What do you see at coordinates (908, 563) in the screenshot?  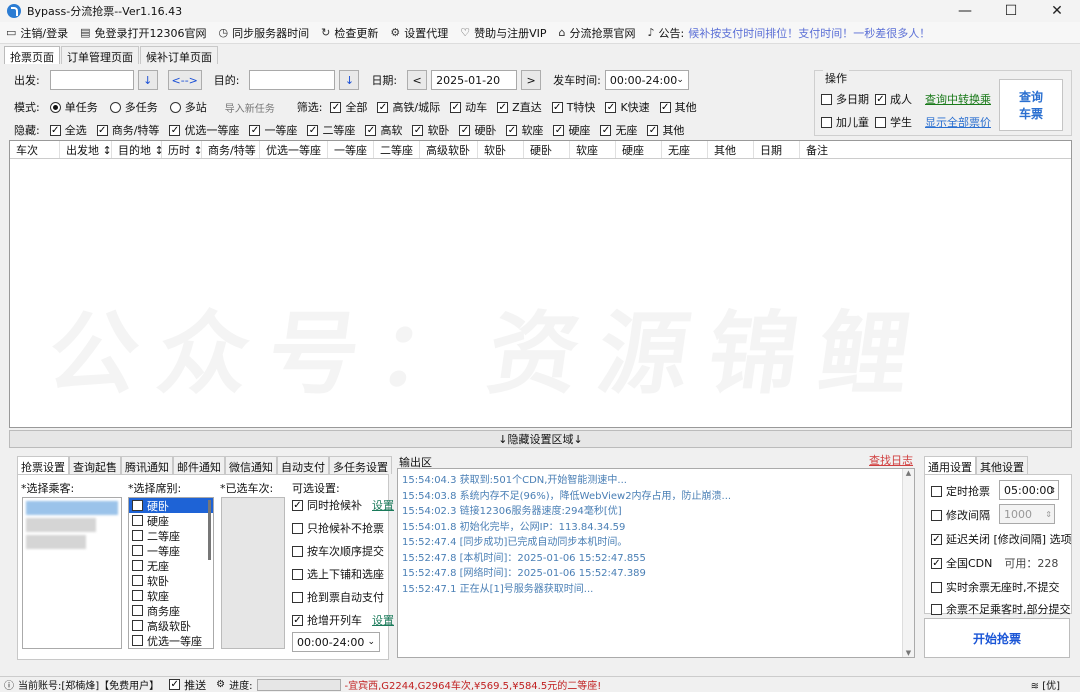 I see `log-scrollbar: ▲ ▼` at bounding box center [908, 563].